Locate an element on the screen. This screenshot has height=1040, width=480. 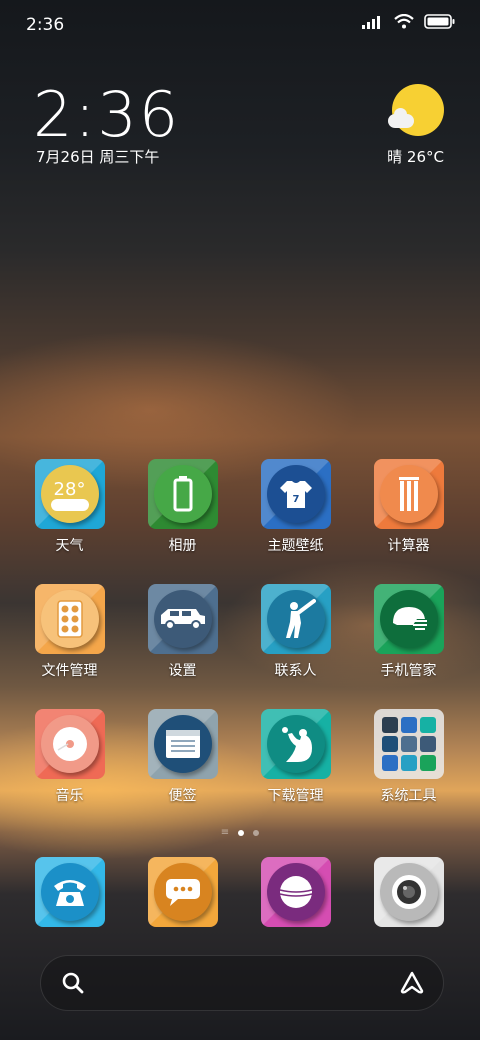
page-indicator: ≡ is located at coordinates (240, 833).